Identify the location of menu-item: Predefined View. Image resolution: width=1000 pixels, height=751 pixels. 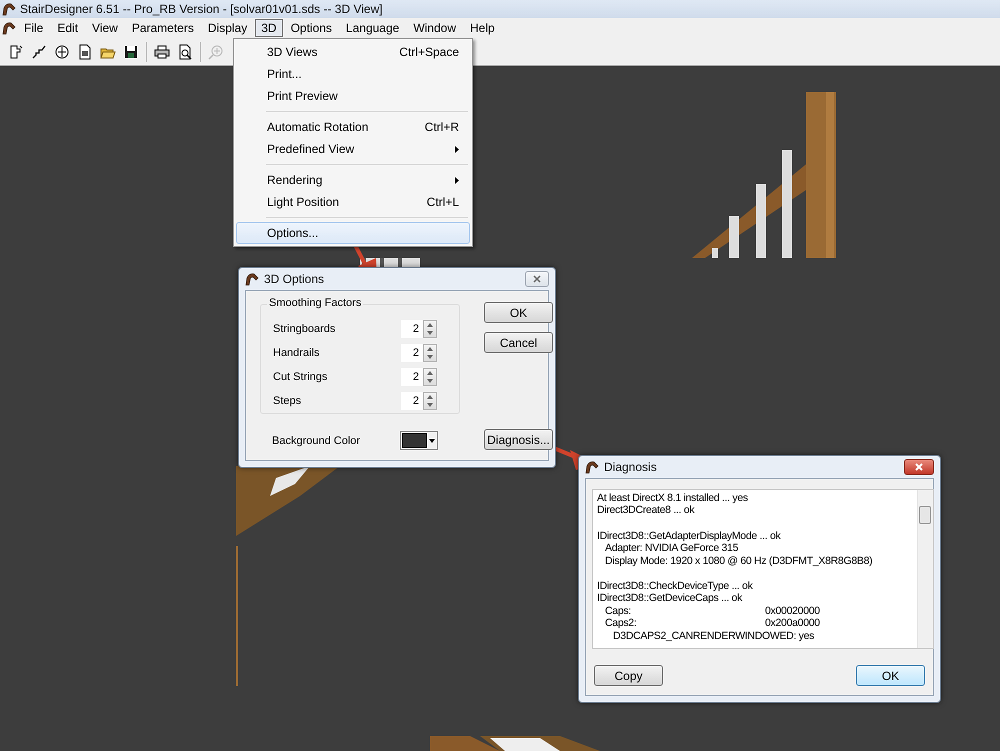
(353, 149).